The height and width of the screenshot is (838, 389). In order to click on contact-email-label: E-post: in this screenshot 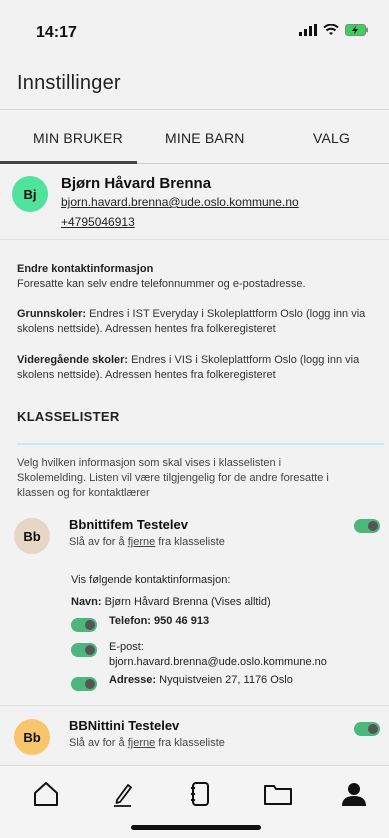, I will do `click(126, 647)`.